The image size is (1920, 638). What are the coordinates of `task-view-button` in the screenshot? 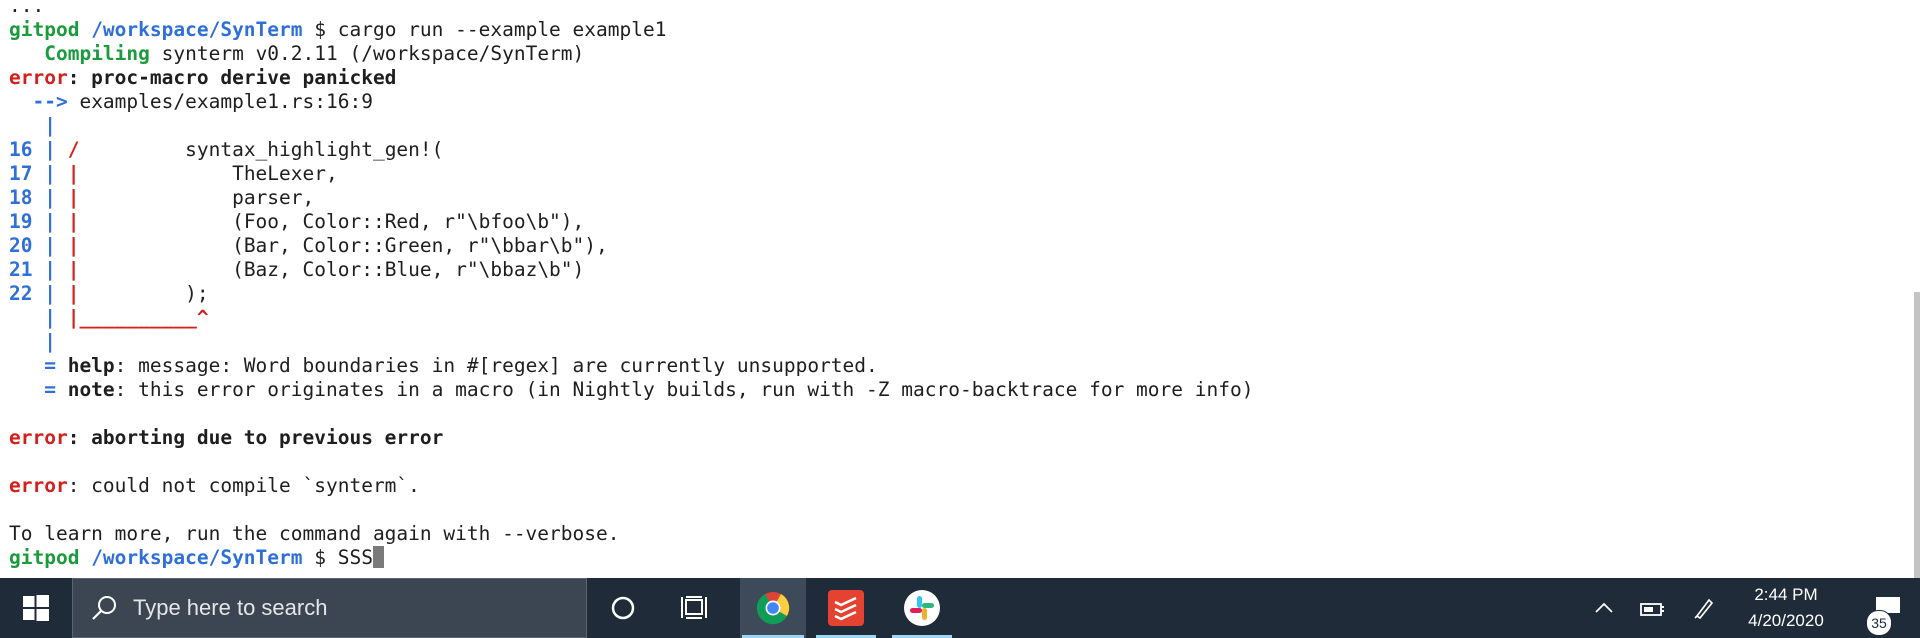 It's located at (695, 608).